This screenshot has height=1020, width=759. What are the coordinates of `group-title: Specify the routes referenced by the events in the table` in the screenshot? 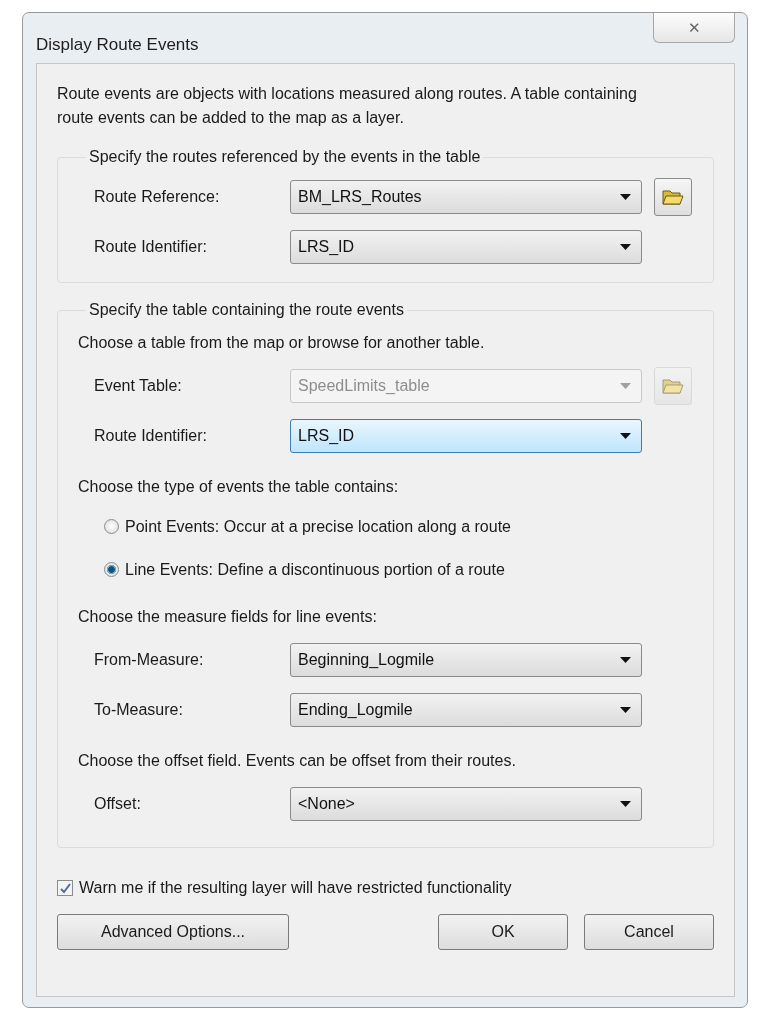 It's located at (285, 157).